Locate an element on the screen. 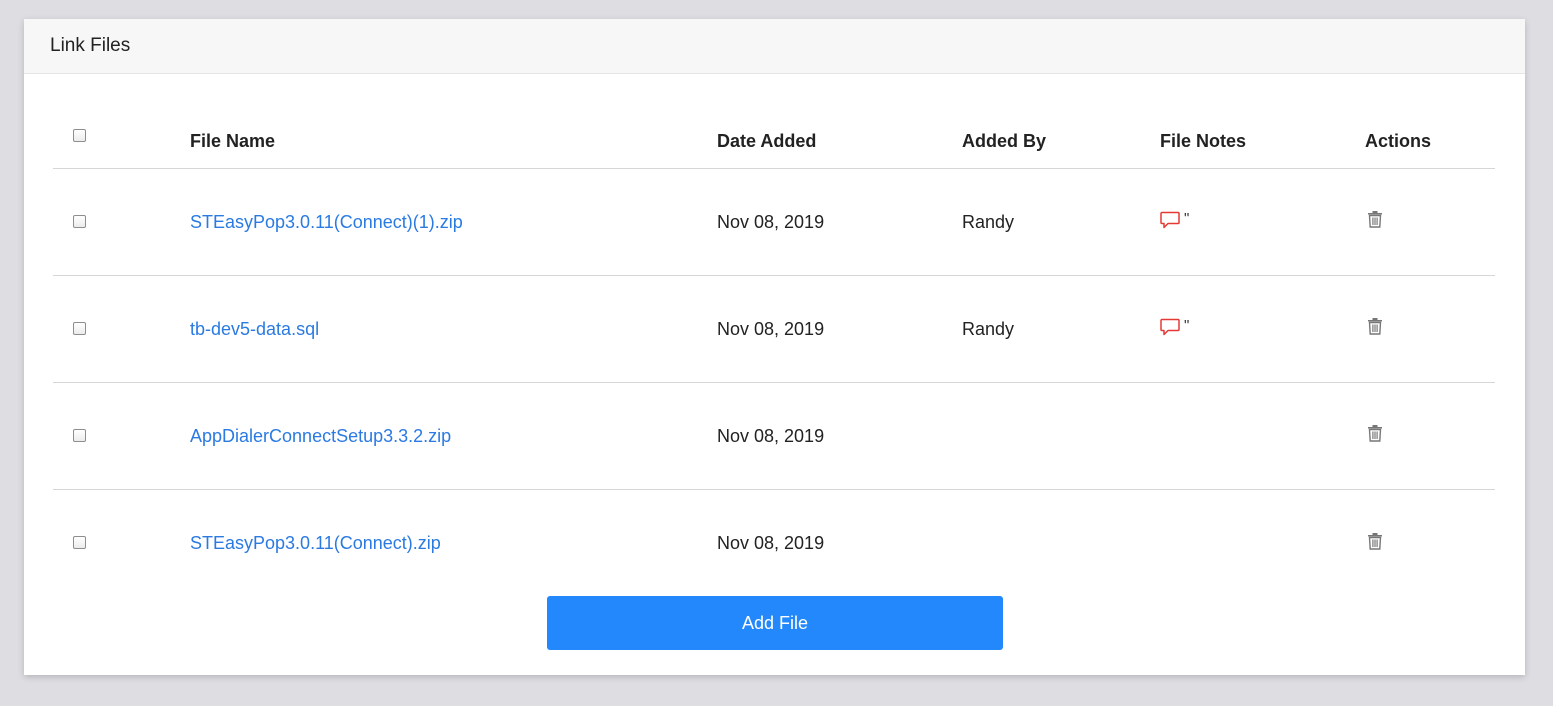 Image resolution: width=1553 pixels, height=706 pixels. header-actions: Actions is located at coordinates (1398, 141).